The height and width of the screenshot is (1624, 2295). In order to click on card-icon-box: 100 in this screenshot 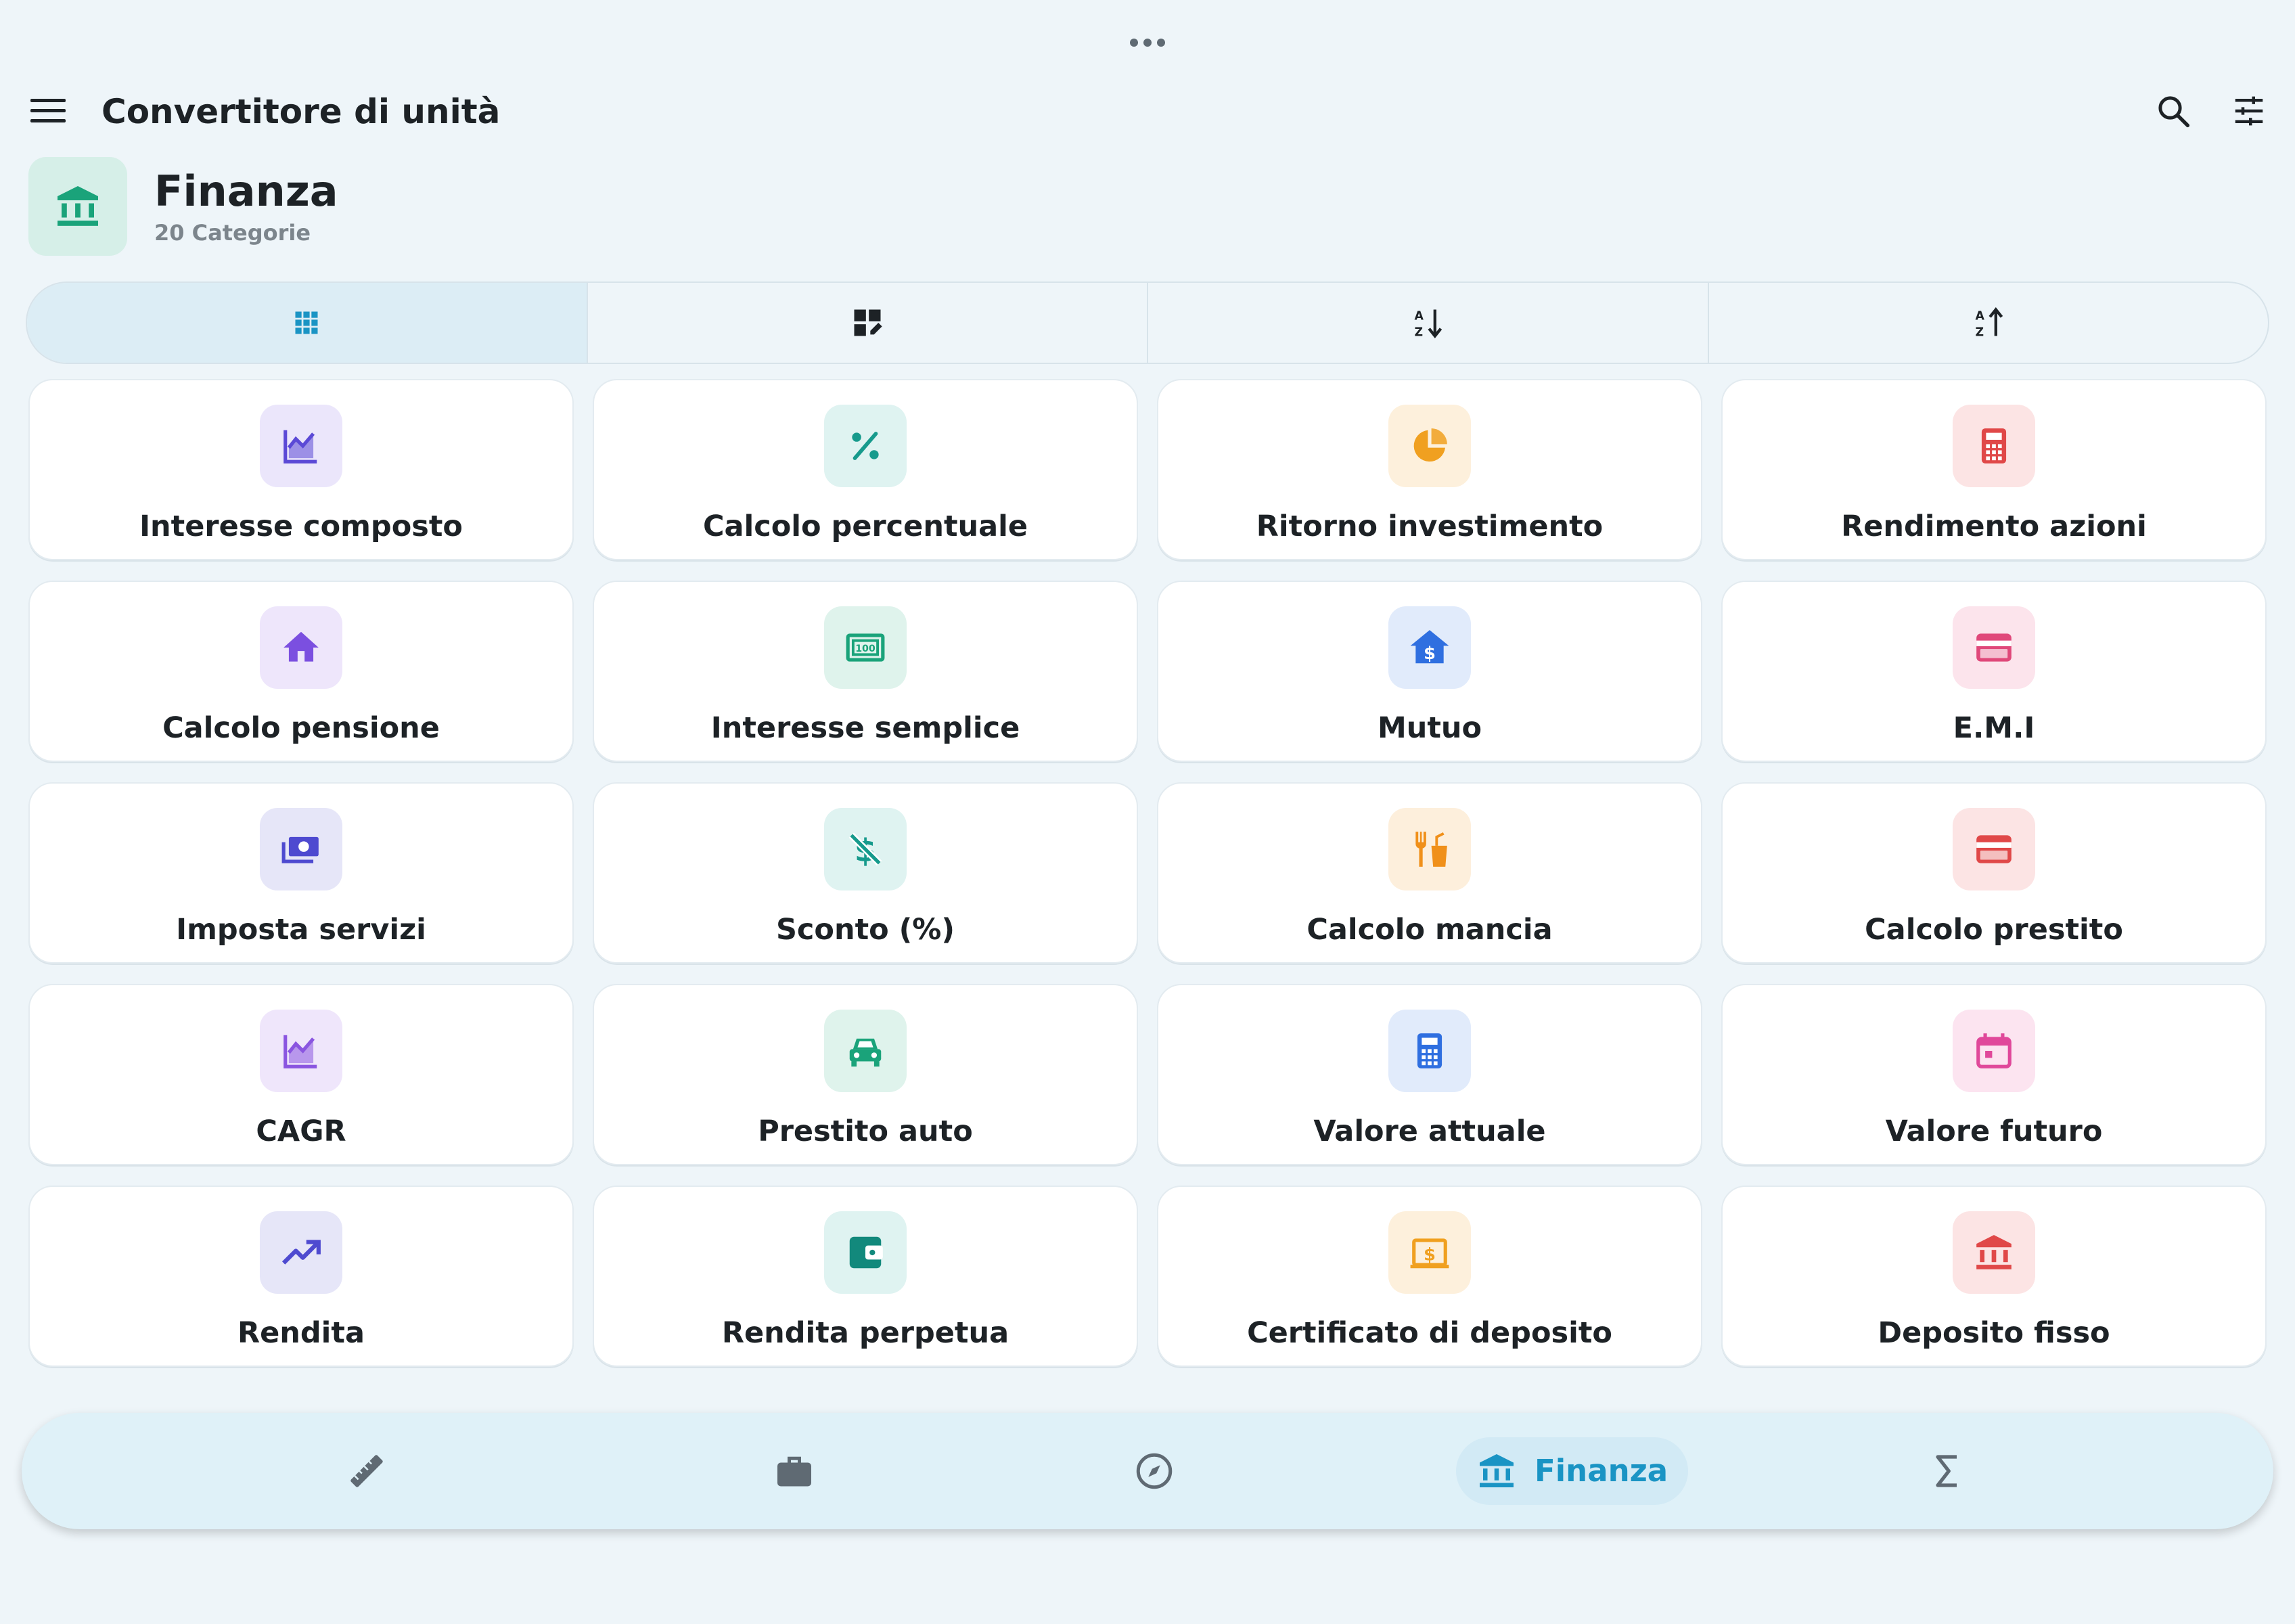, I will do `click(866, 647)`.